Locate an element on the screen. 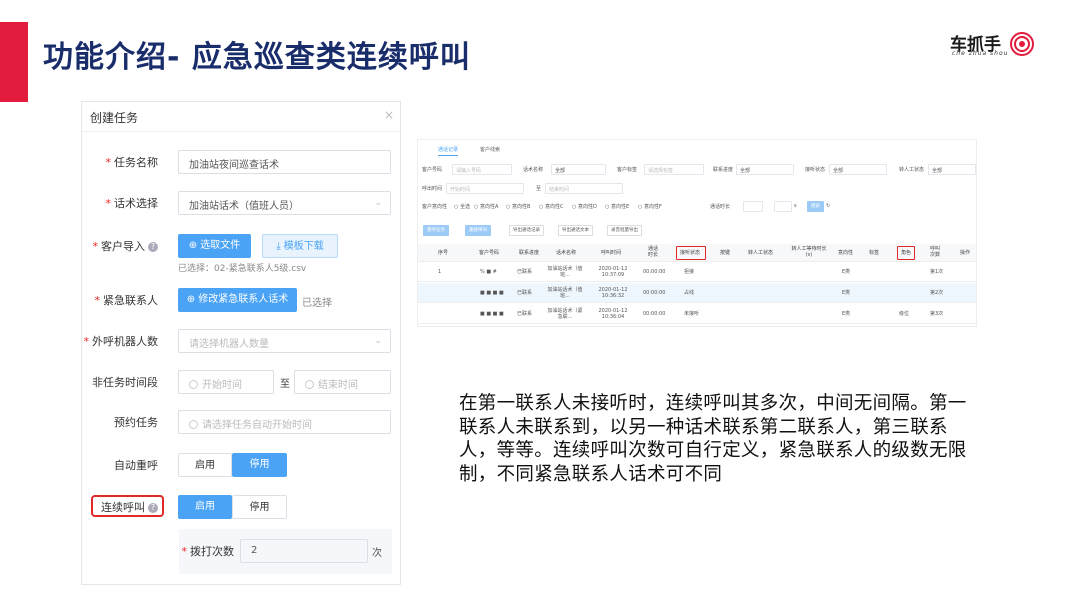  task-name-label: 任务名称 is located at coordinates (136, 162).